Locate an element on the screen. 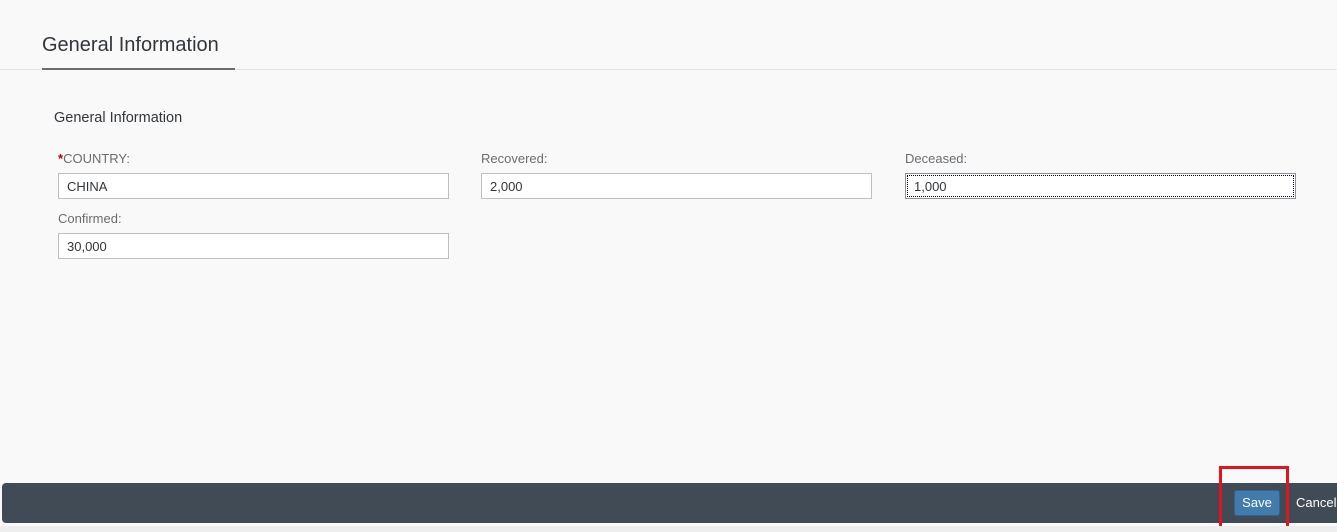 This screenshot has height=532, width=1337. country-input is located at coordinates (253, 186).